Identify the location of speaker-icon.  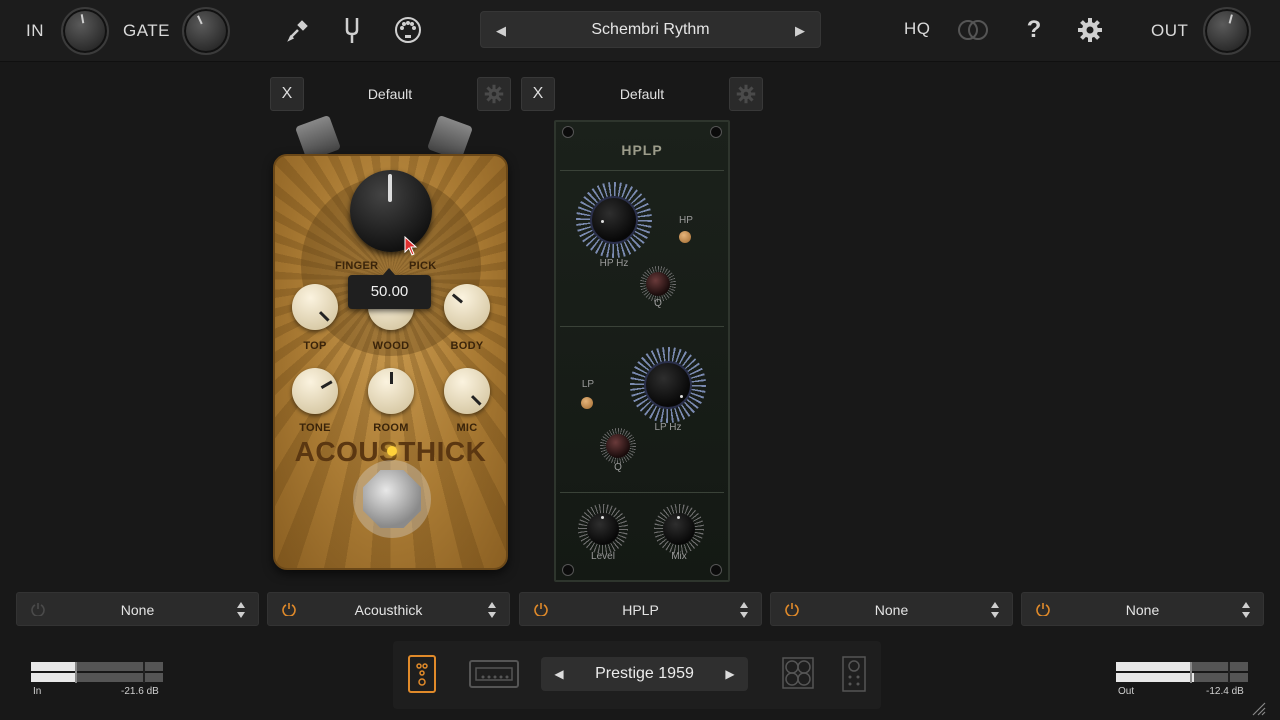
(854, 674).